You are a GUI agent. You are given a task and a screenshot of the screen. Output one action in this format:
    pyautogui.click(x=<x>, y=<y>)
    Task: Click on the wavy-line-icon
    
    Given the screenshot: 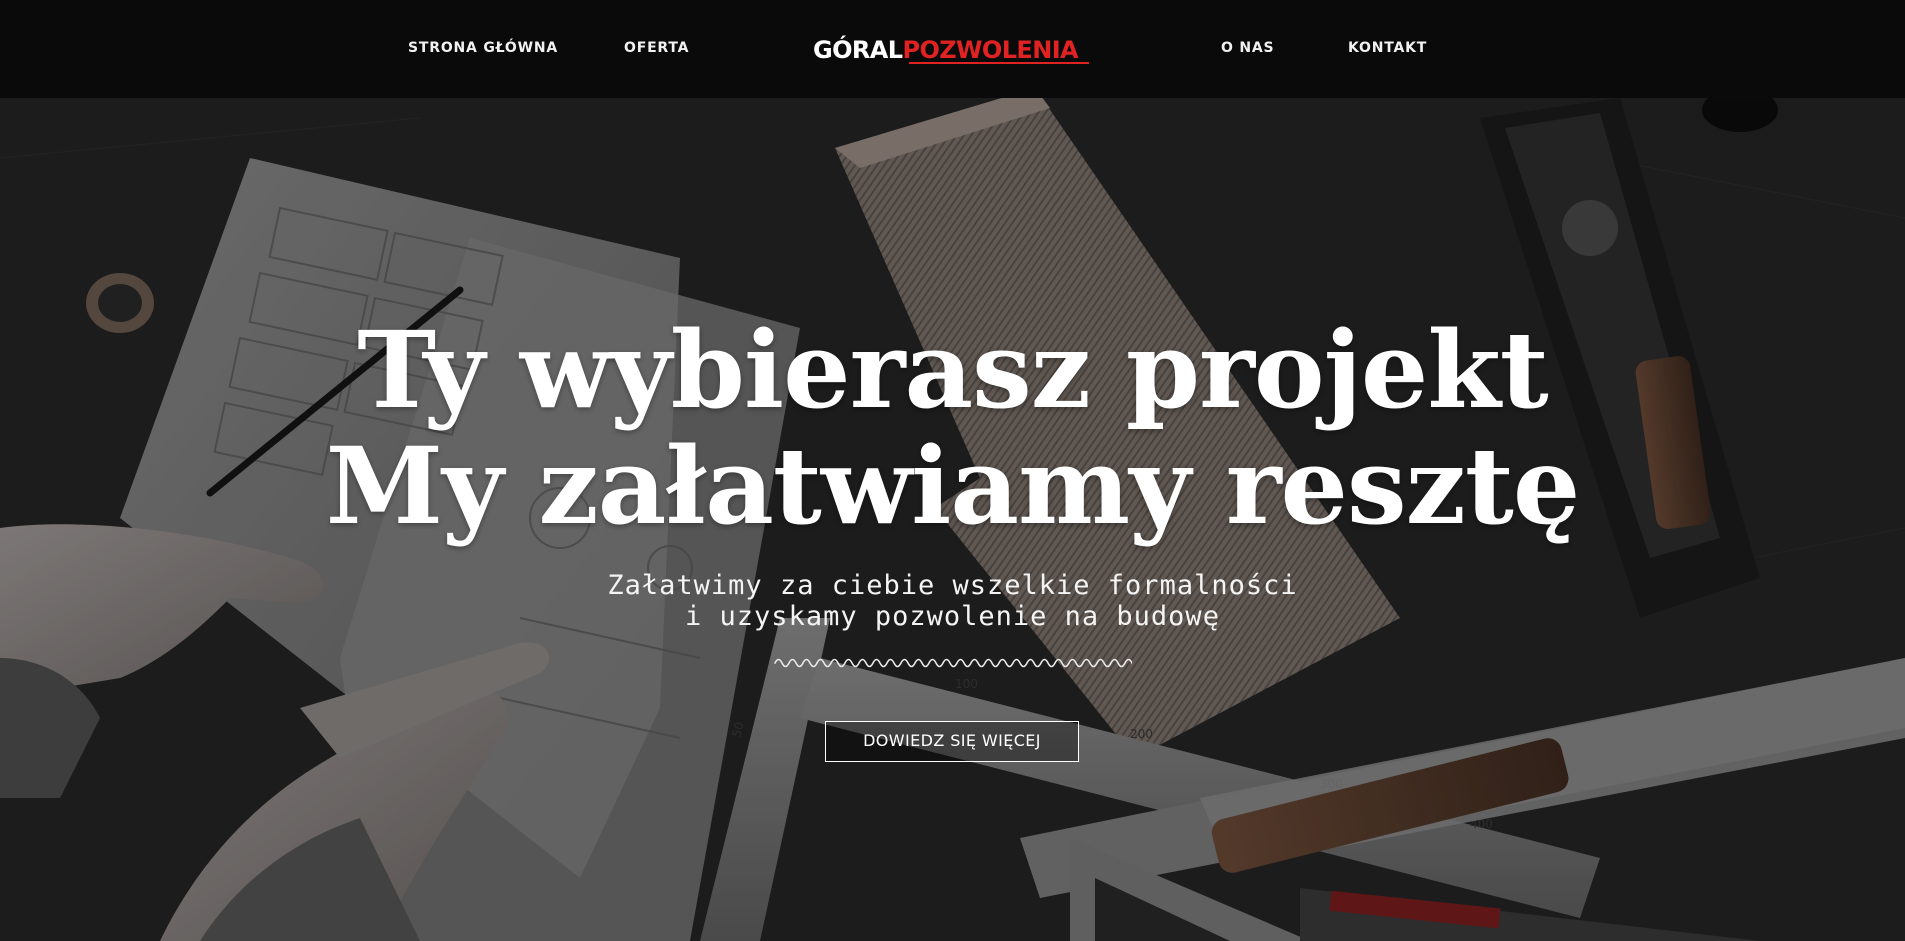 What is the action you would take?
    pyautogui.click(x=953, y=663)
    